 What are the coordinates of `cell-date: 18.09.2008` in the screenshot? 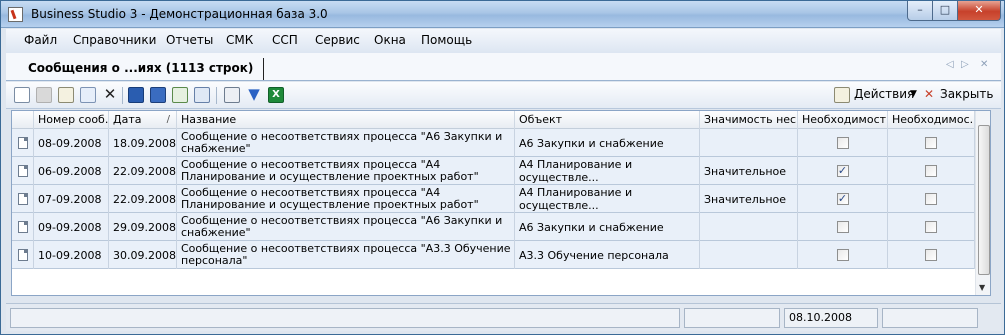 It's located at (143, 143).